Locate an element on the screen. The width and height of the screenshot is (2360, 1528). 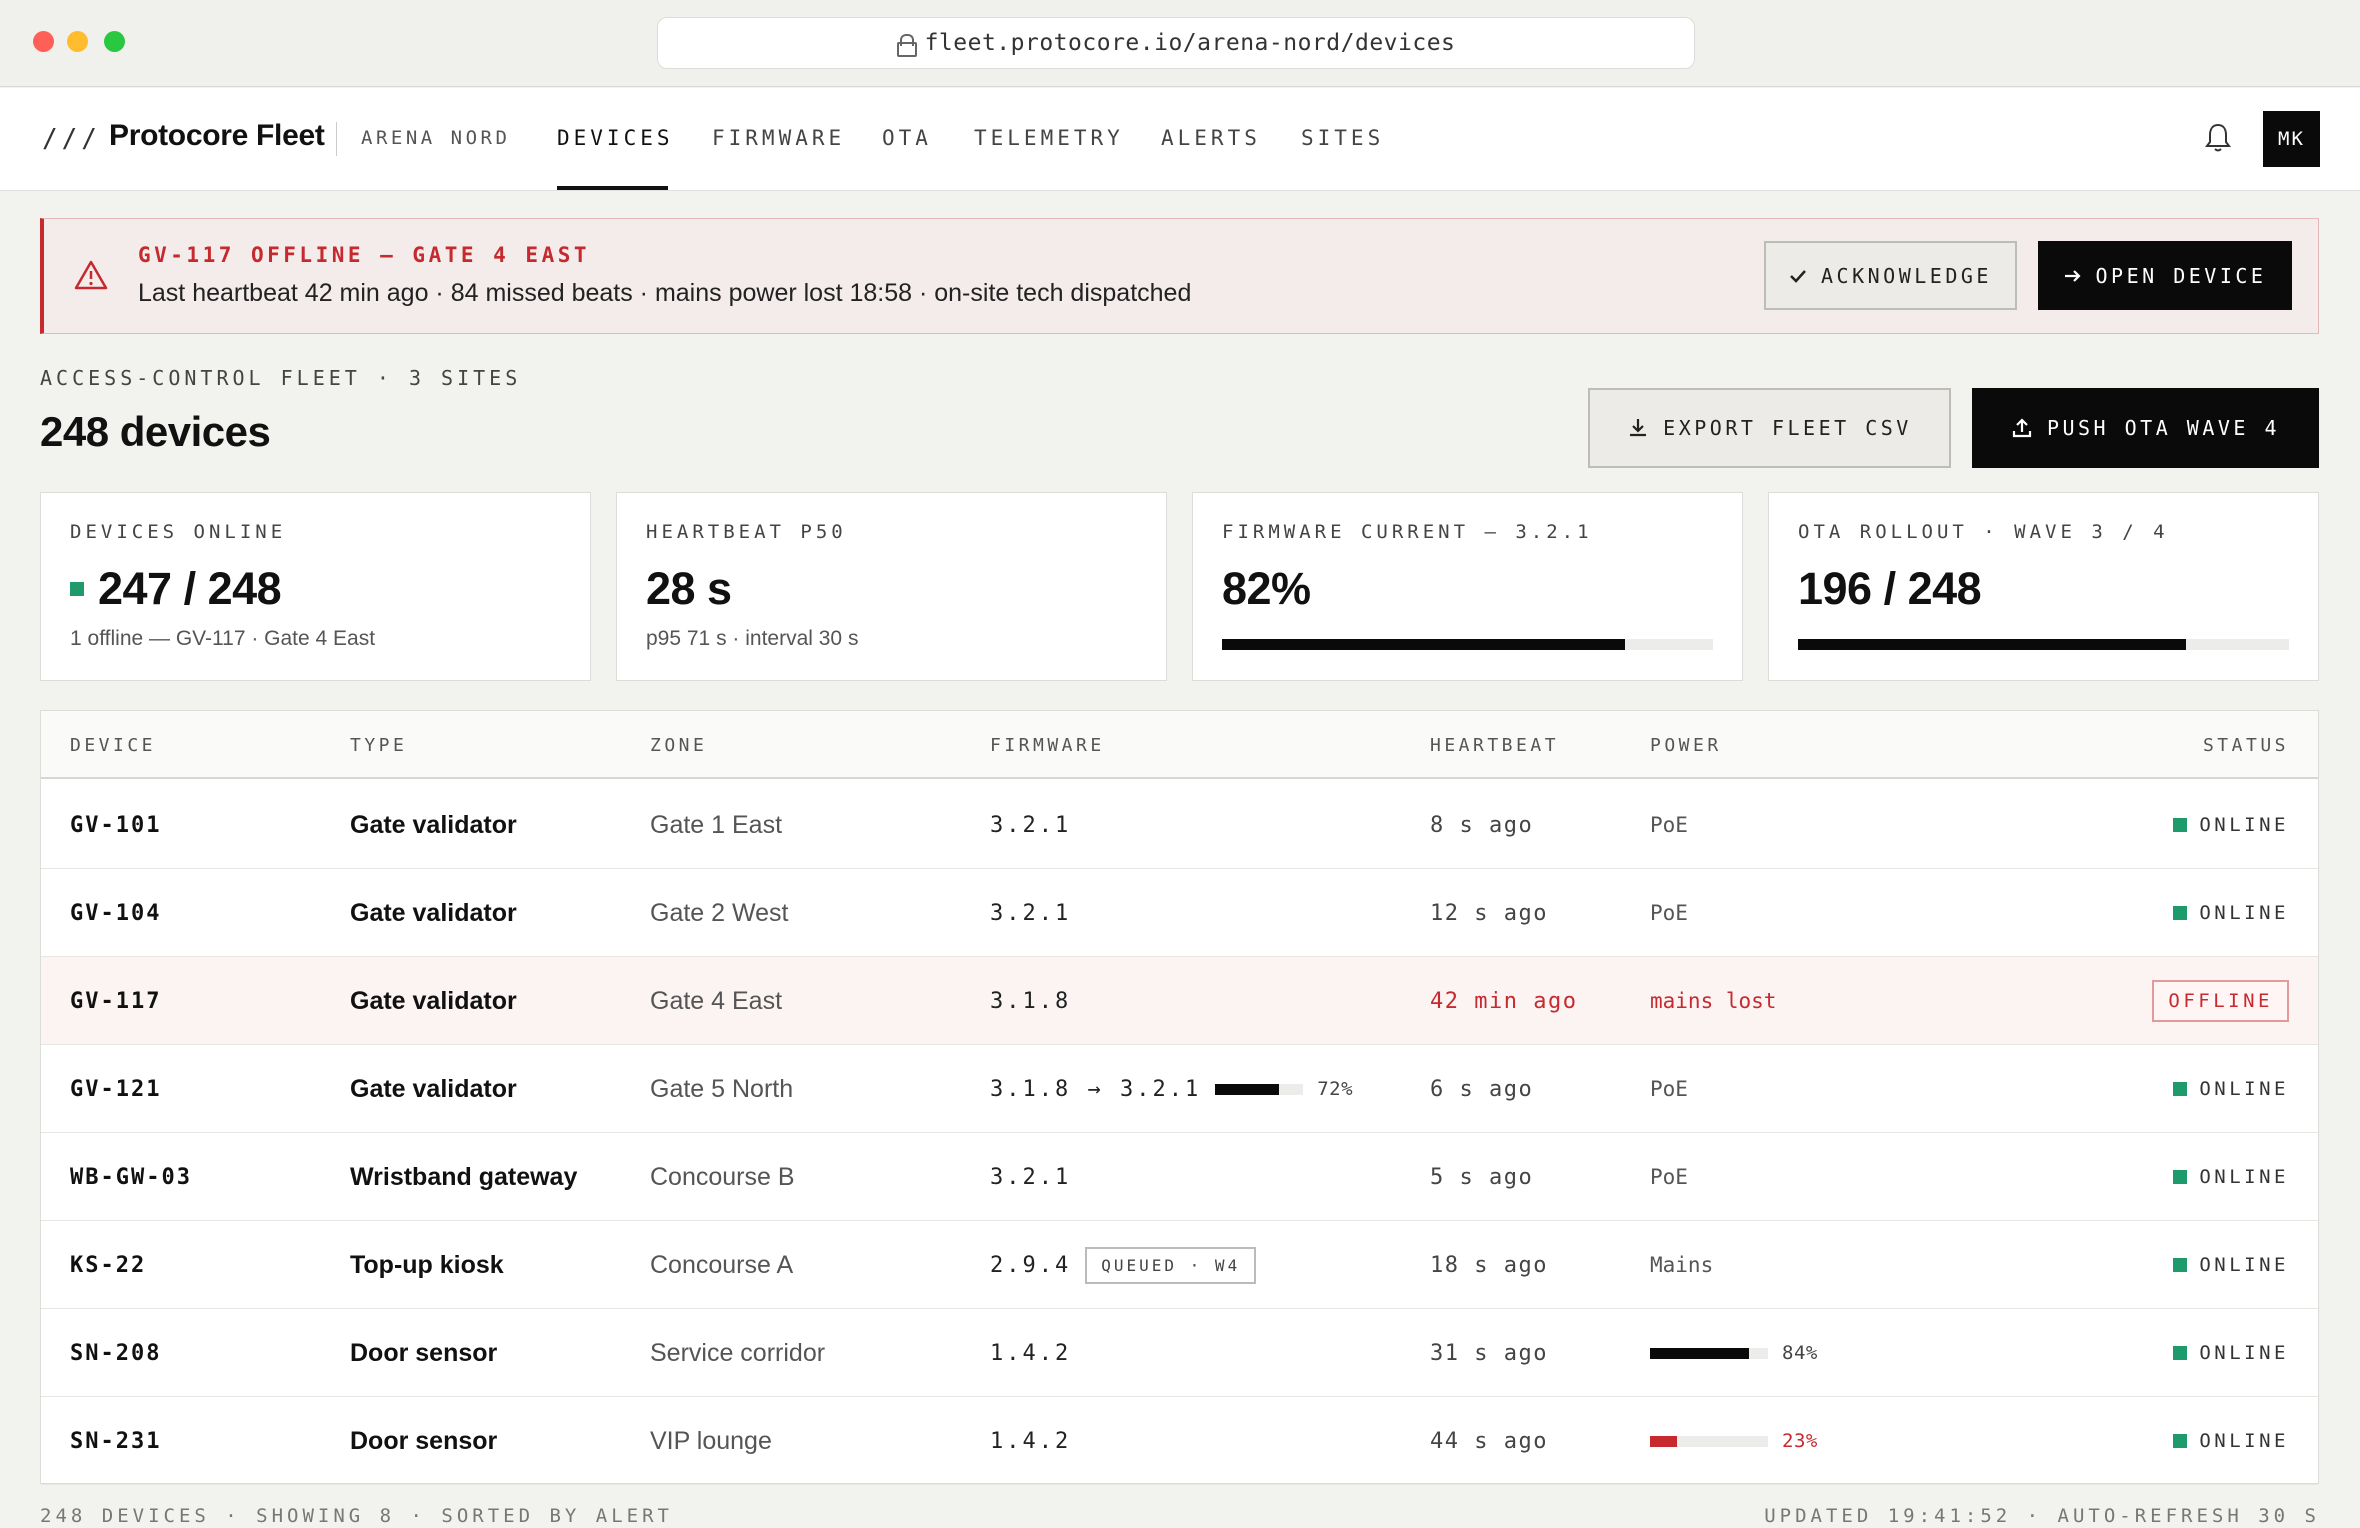
ota-progress-bar is located at coordinates (2043, 644).